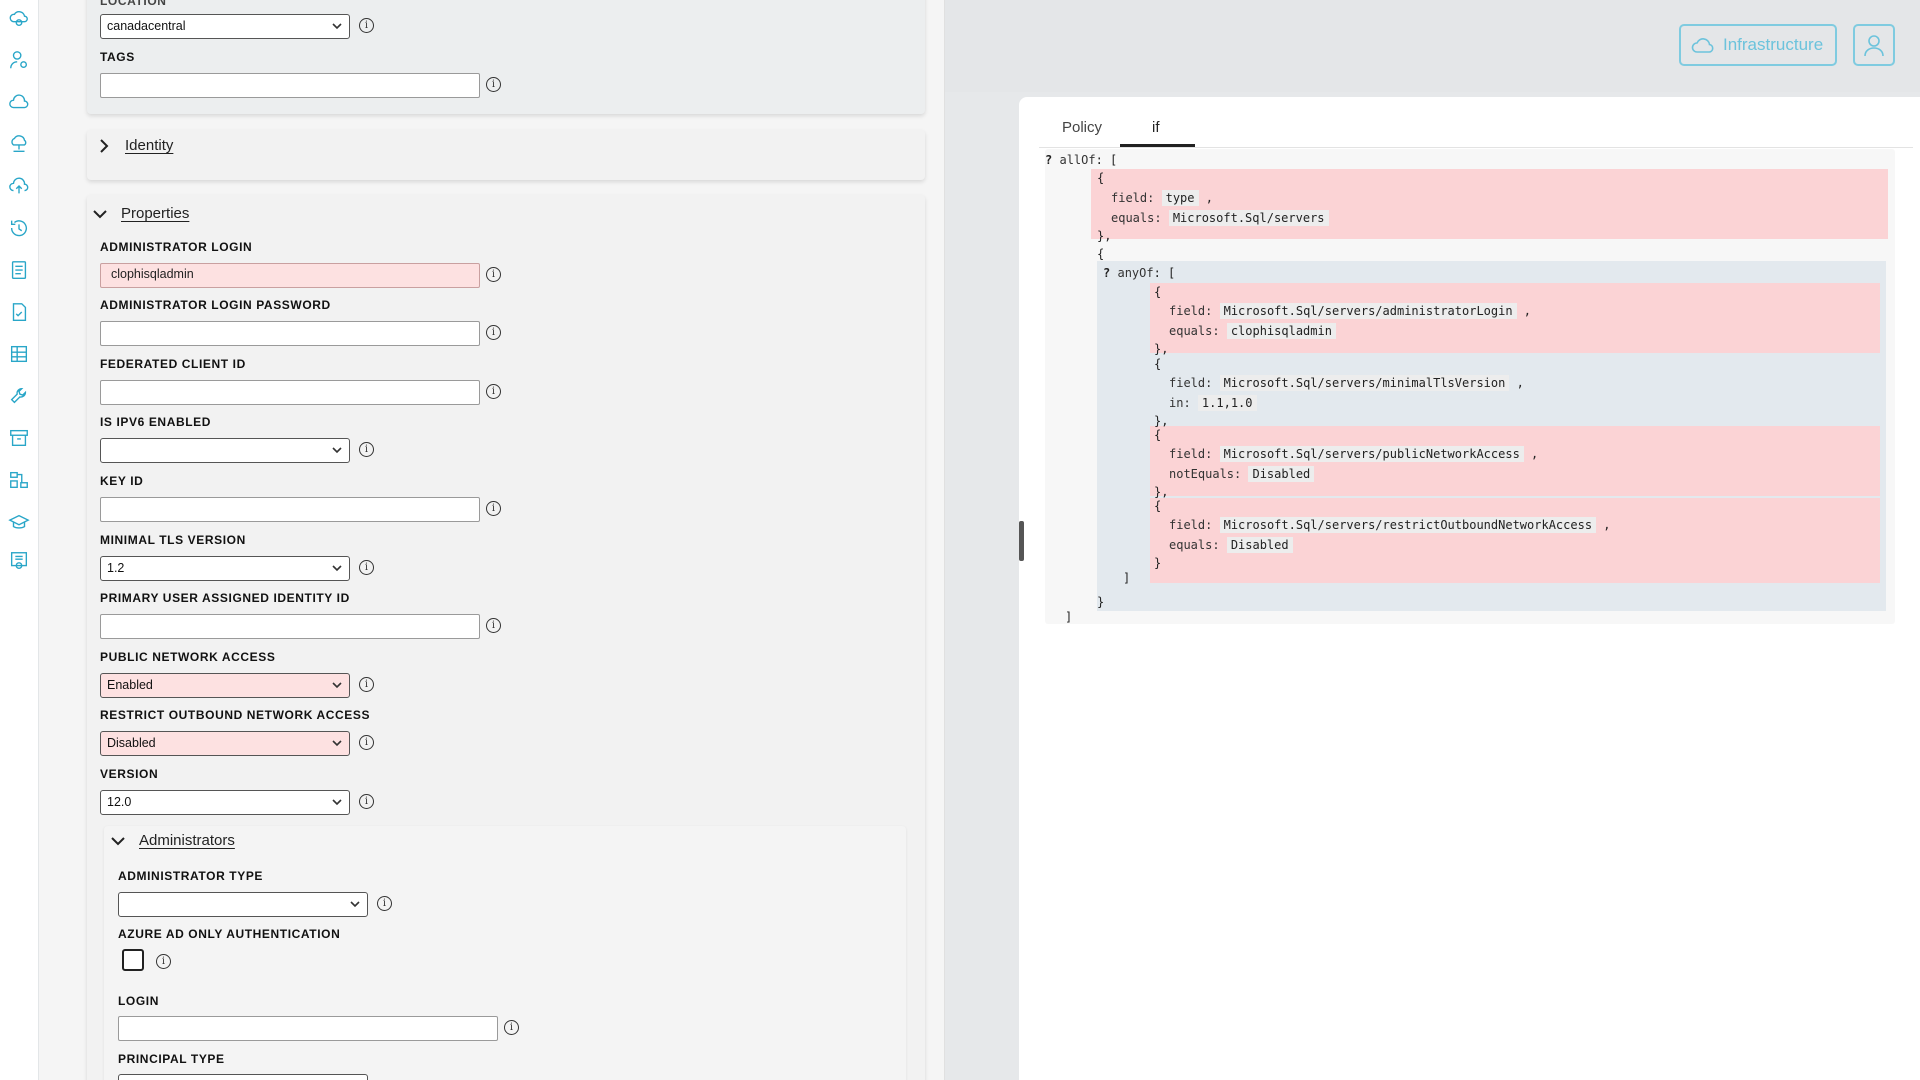 The image size is (1920, 1080). I want to click on toggle-allof-icon: ?, so click(1048, 160).